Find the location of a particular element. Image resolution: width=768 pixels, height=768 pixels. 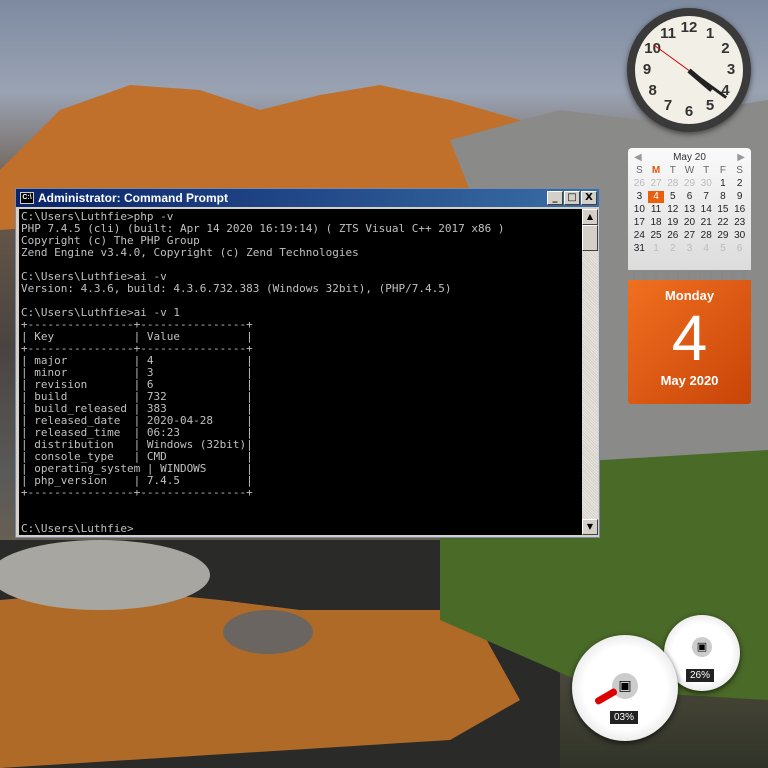

today-page: Monday 4 May 2020 is located at coordinates (689, 342).